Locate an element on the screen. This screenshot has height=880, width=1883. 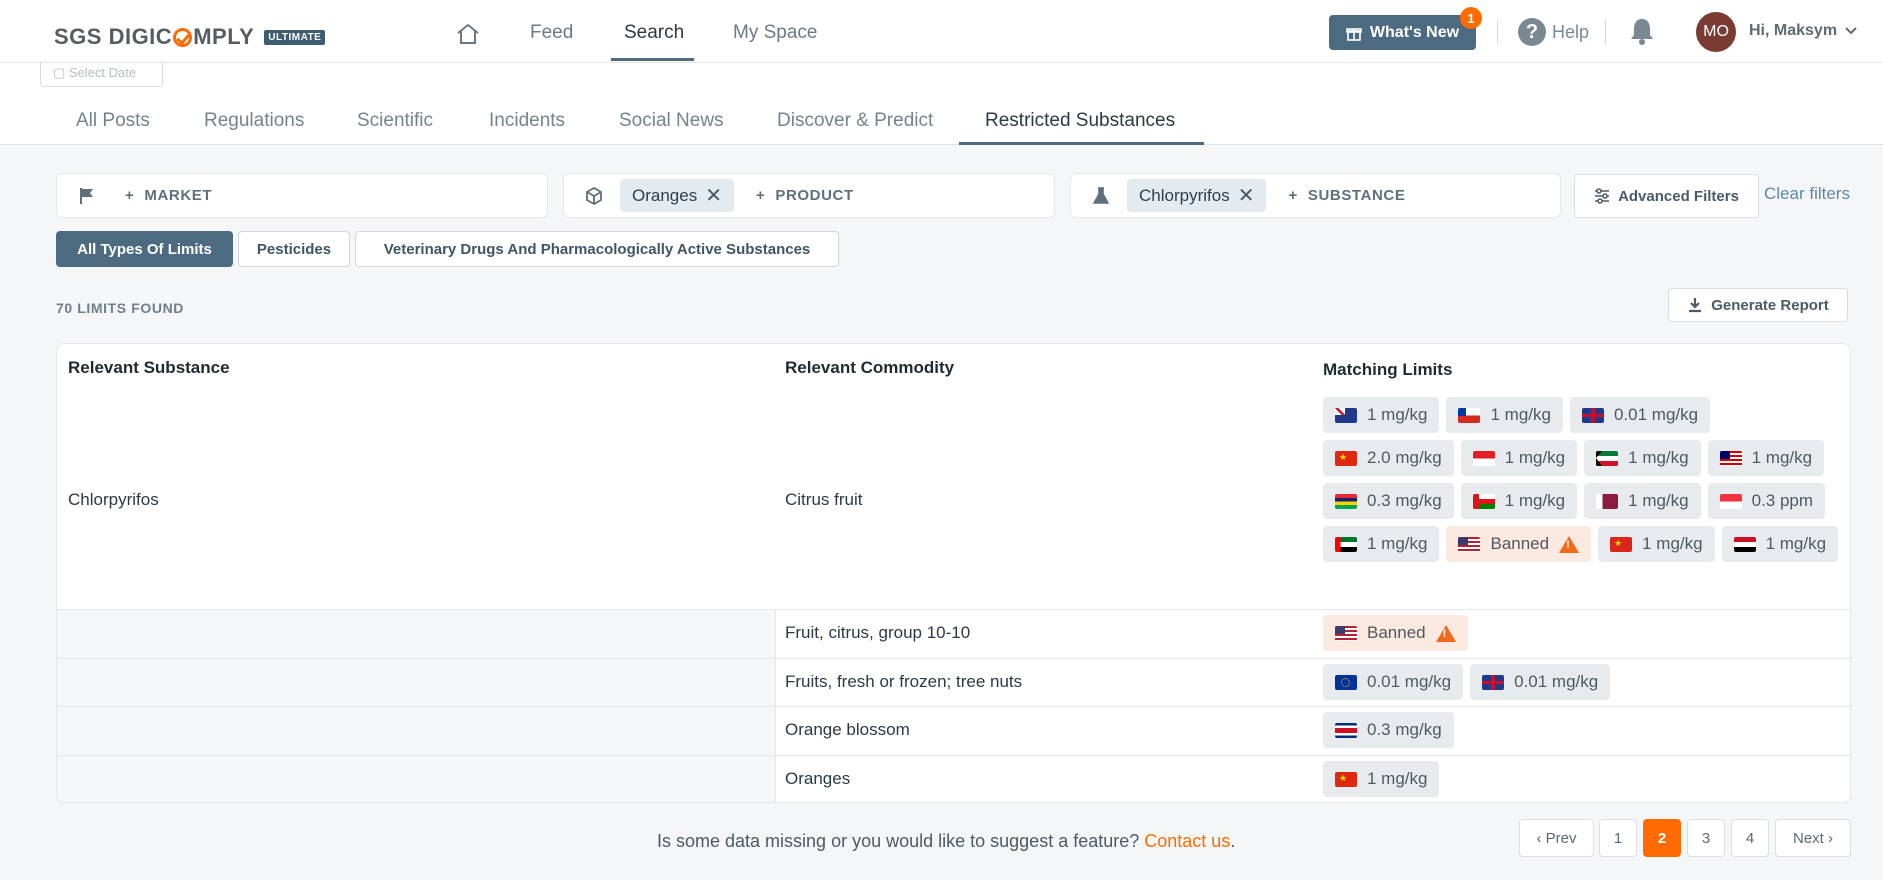
user-menu: Hi, Maksym is located at coordinates (1803, 31).